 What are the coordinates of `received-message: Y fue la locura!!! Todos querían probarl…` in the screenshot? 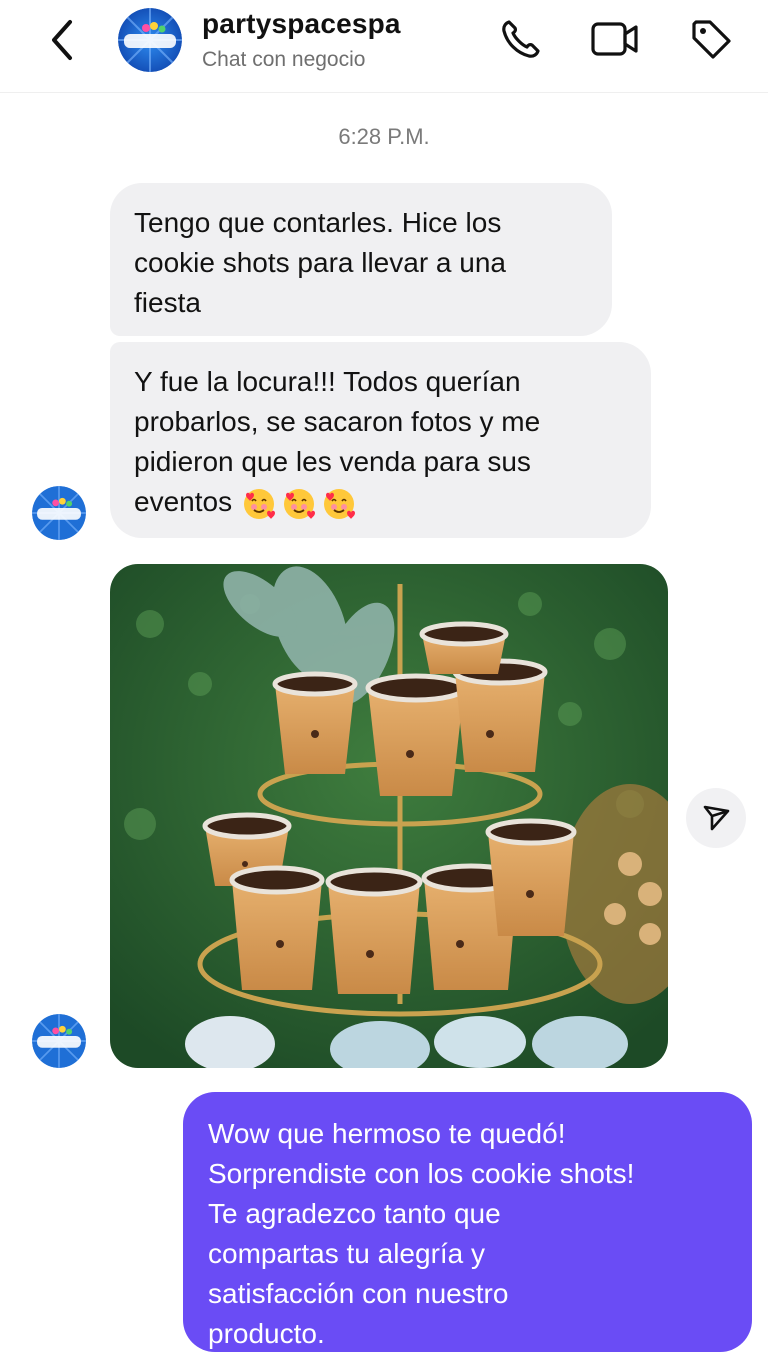 It's located at (380, 440).